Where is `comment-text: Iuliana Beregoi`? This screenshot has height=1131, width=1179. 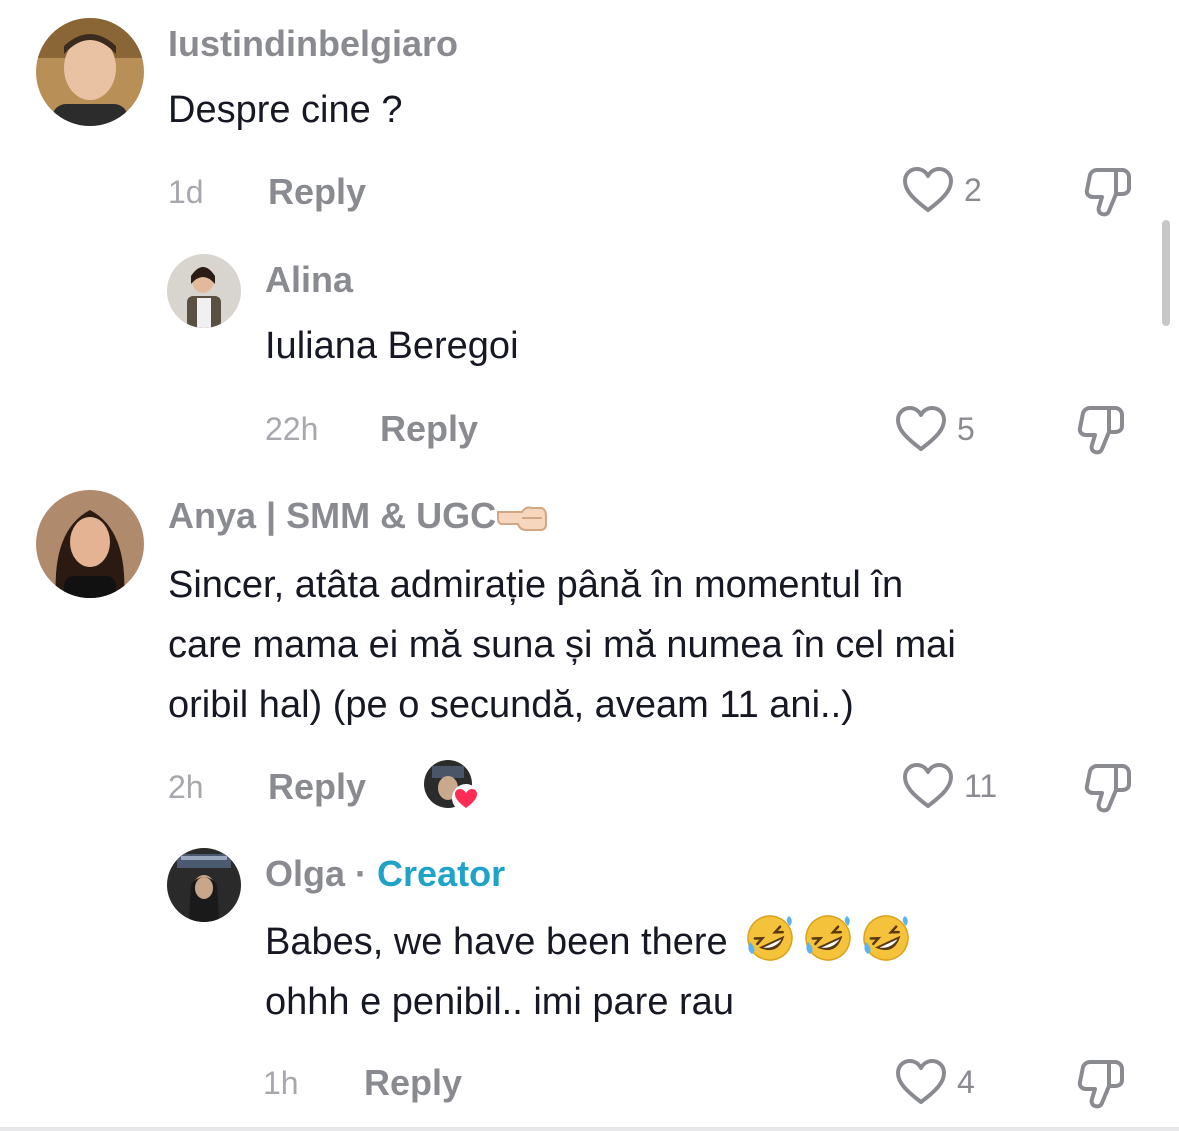 comment-text: Iuliana Beregoi is located at coordinates (392, 346).